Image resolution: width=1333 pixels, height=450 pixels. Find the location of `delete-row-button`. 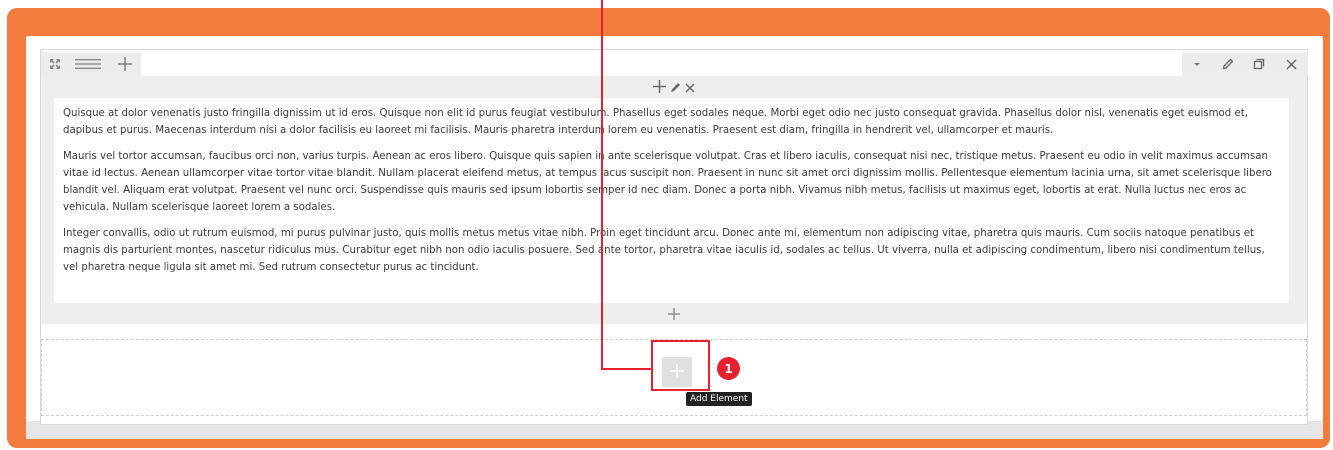

delete-row-button is located at coordinates (1291, 64).